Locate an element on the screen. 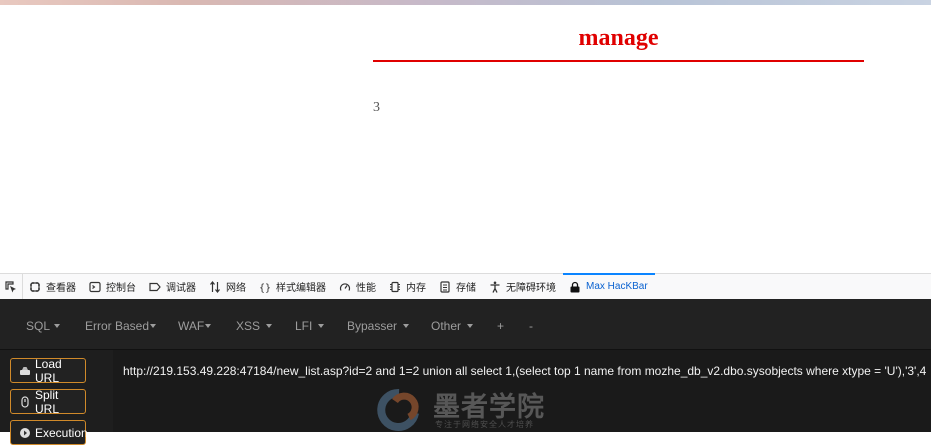 The width and height of the screenshot is (931, 445). button-label: Split URL is located at coordinates (47, 401).